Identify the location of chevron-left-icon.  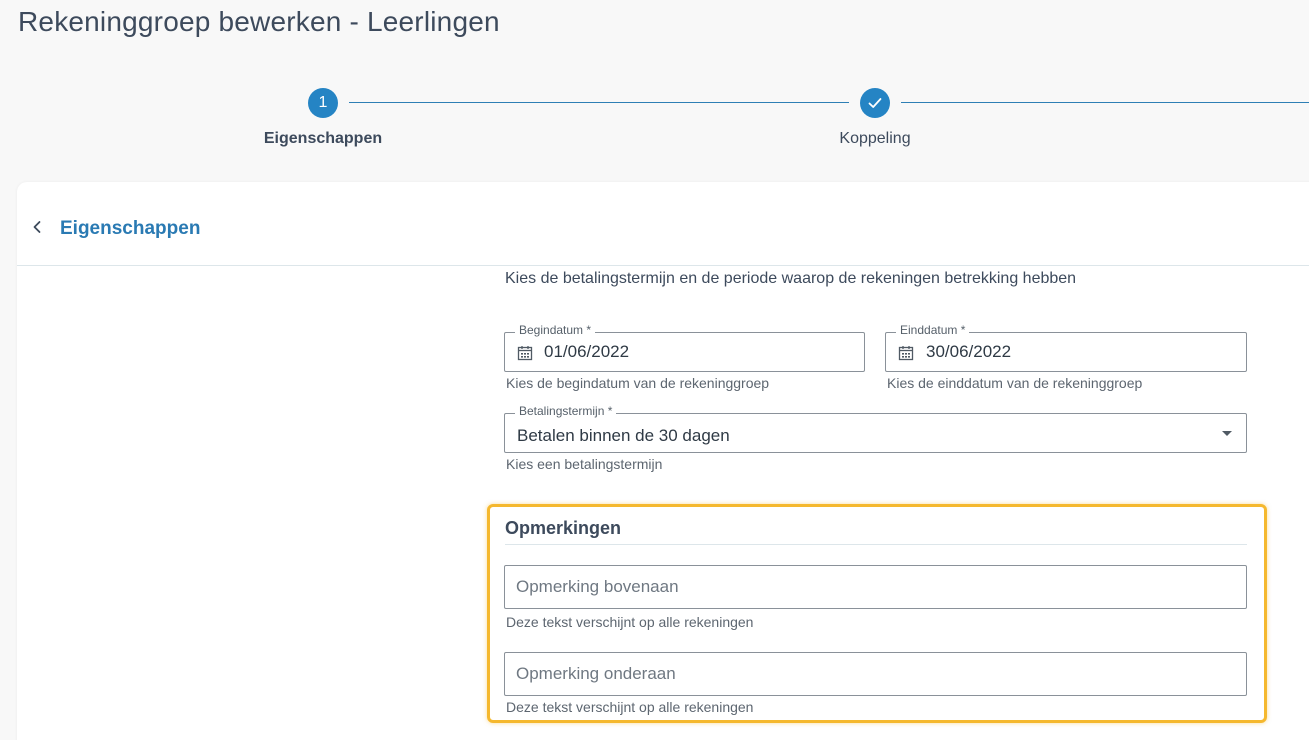
(37, 227).